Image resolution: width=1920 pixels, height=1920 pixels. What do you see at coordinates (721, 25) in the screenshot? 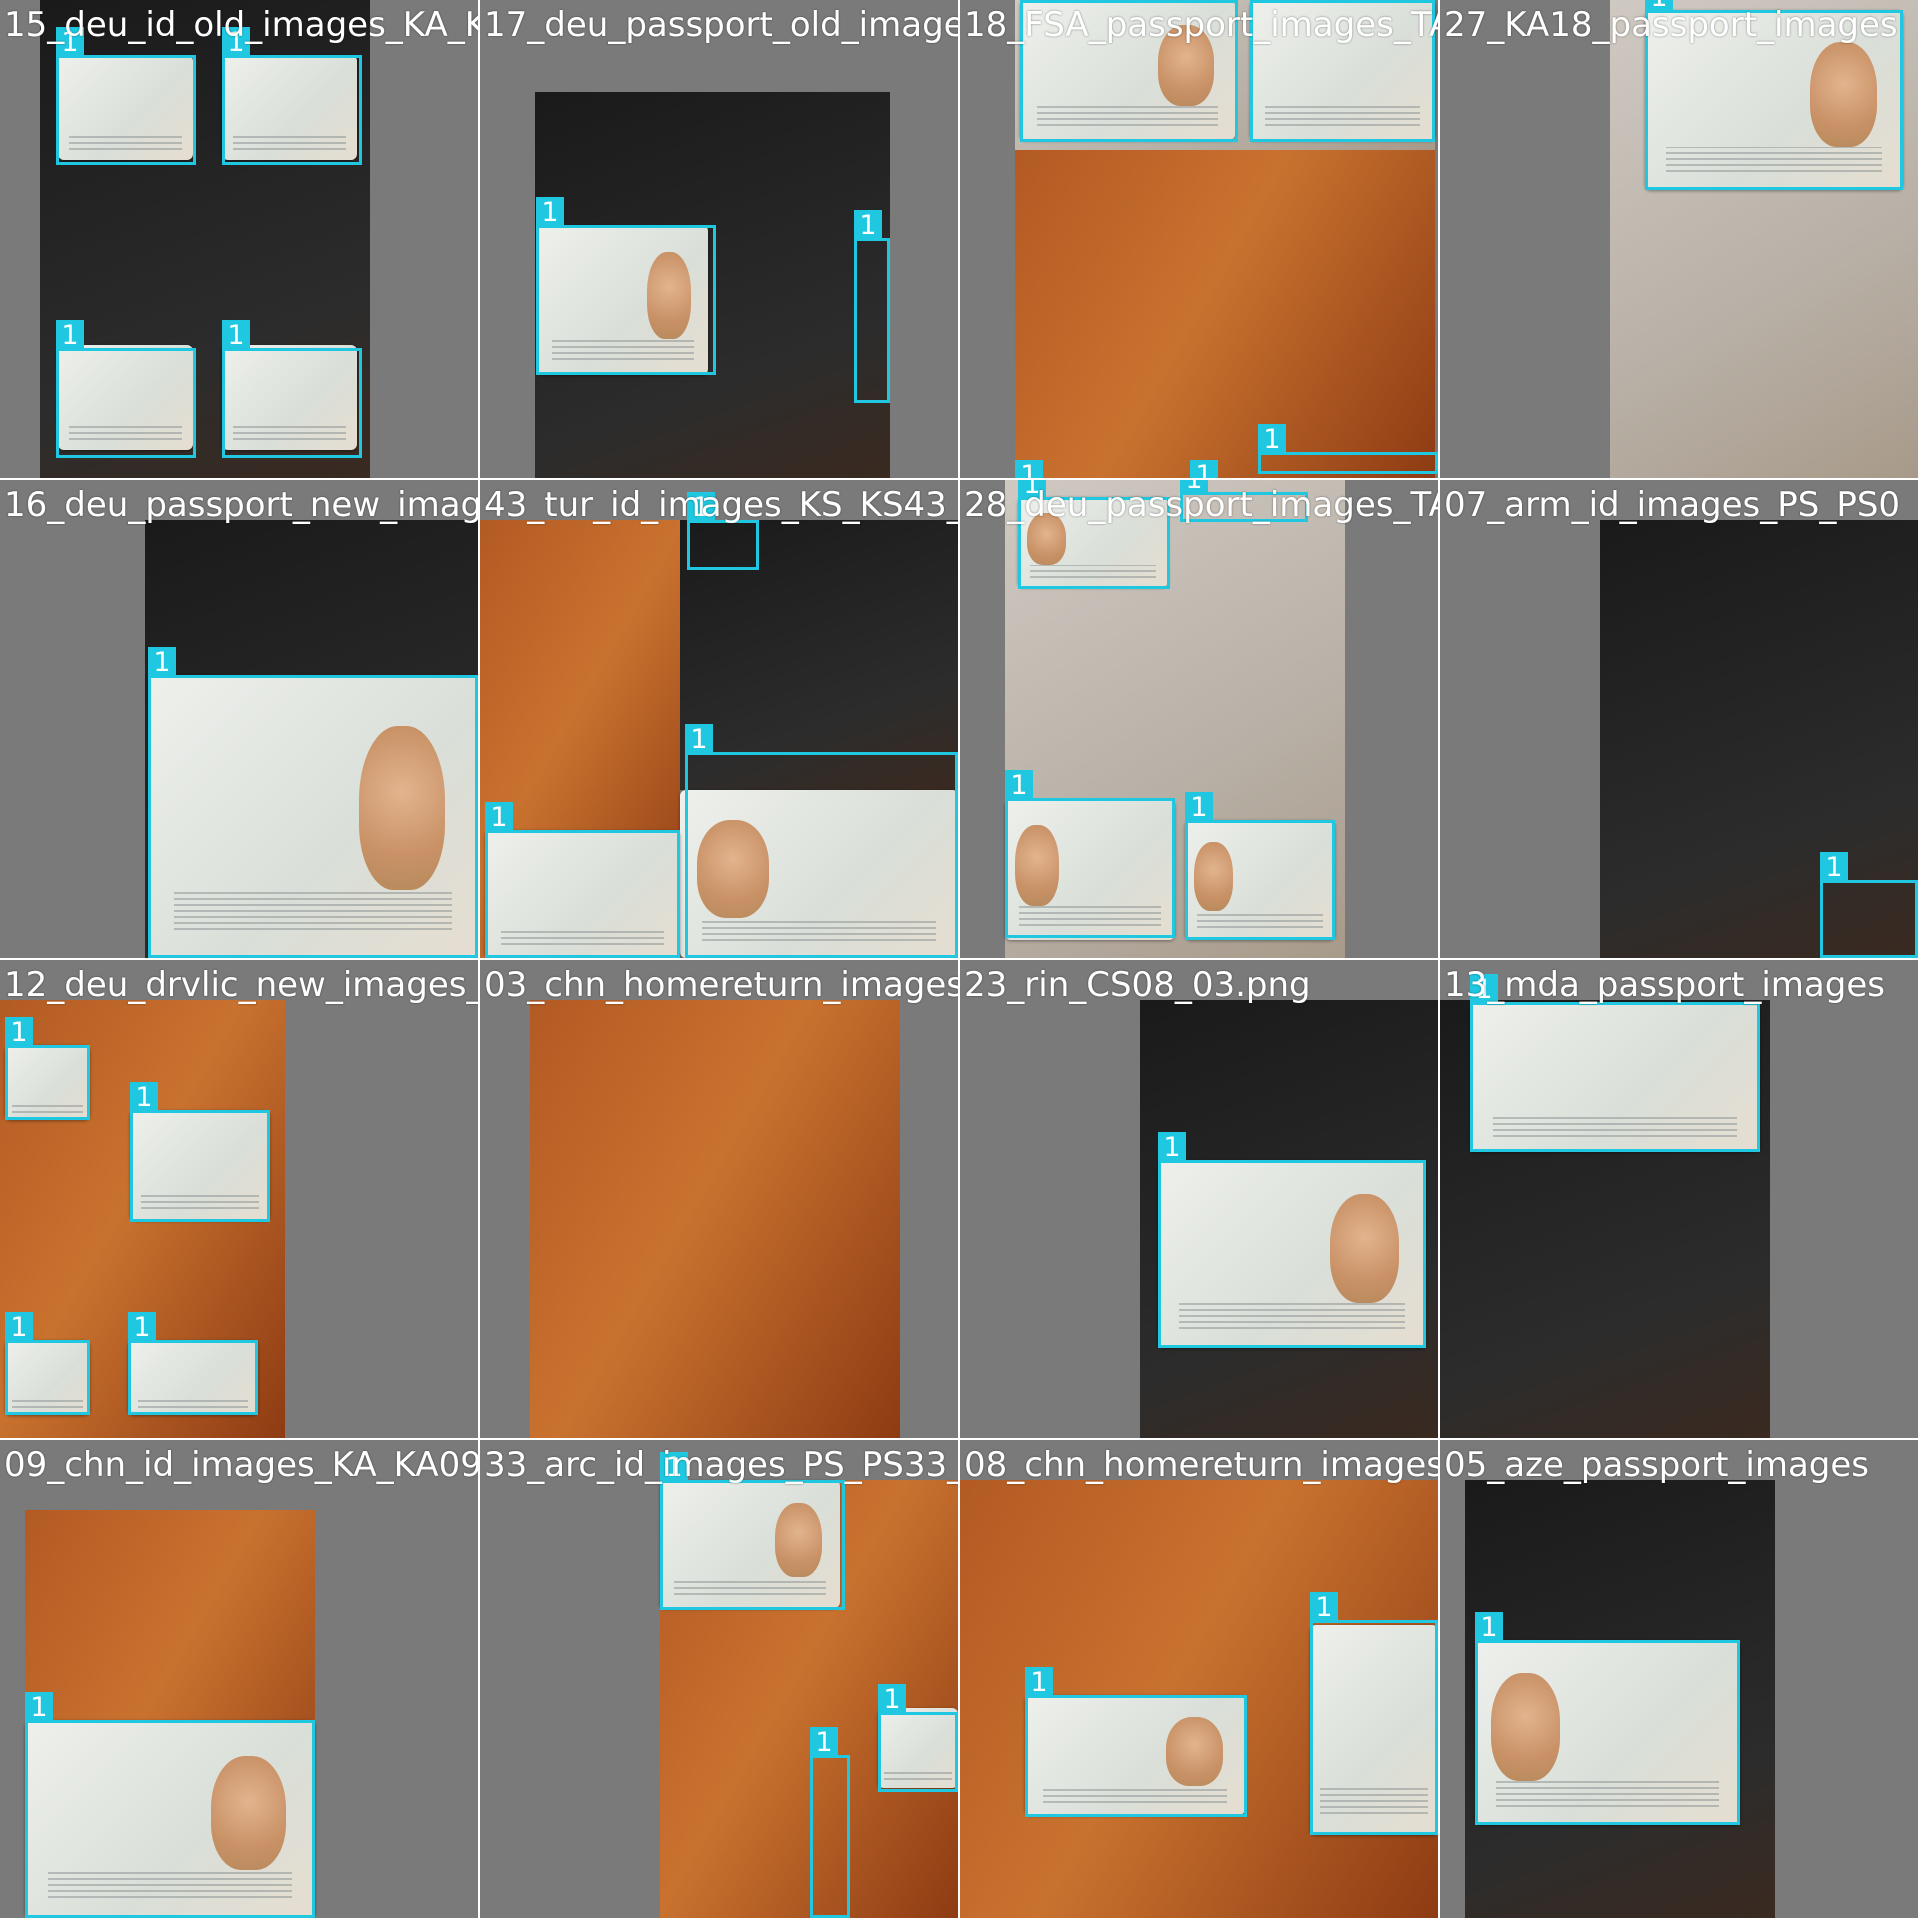
I see `tile-filename: 17_deu_passport_old_images` at bounding box center [721, 25].